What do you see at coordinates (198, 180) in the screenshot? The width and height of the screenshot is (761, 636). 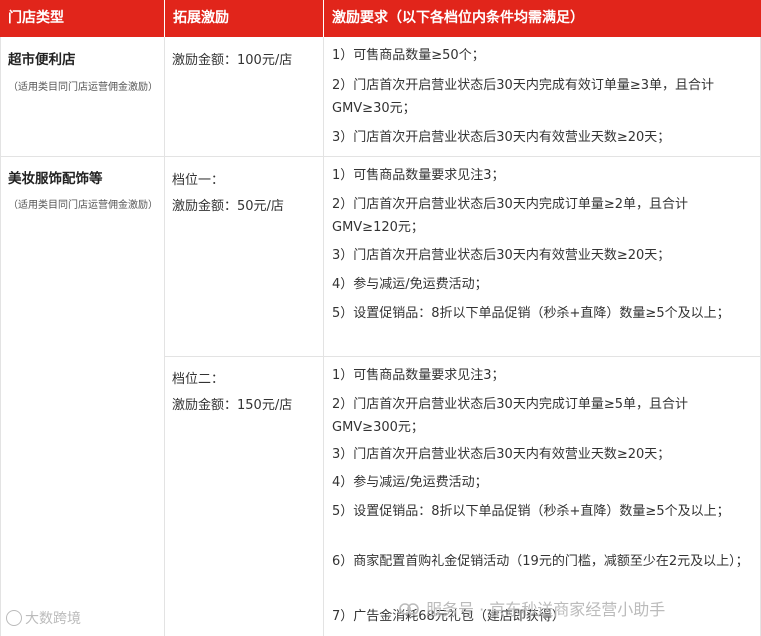 I see `tier-label: 档位一：` at bounding box center [198, 180].